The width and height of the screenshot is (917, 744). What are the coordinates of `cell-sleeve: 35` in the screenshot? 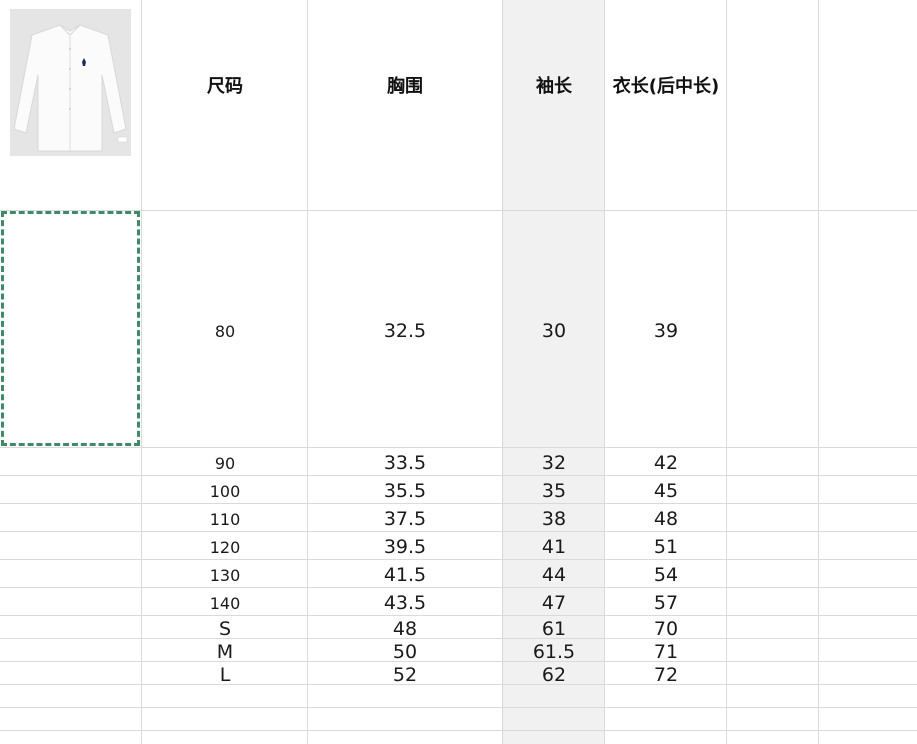 It's located at (554, 491).